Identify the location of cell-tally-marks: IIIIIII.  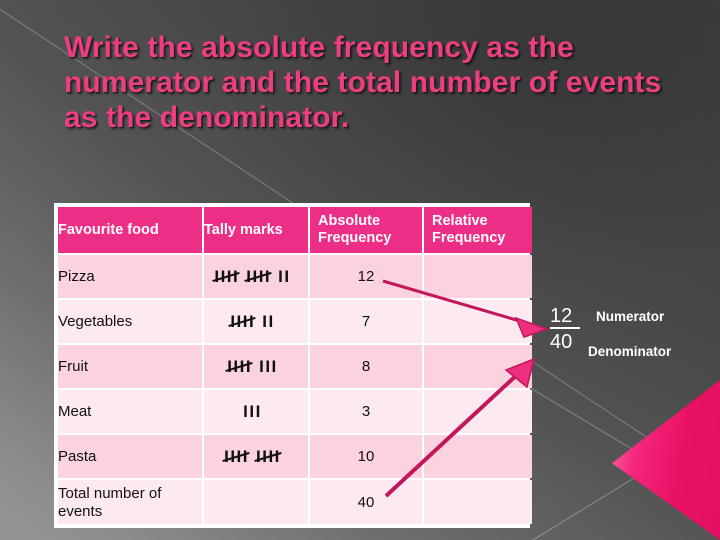
(256, 366).